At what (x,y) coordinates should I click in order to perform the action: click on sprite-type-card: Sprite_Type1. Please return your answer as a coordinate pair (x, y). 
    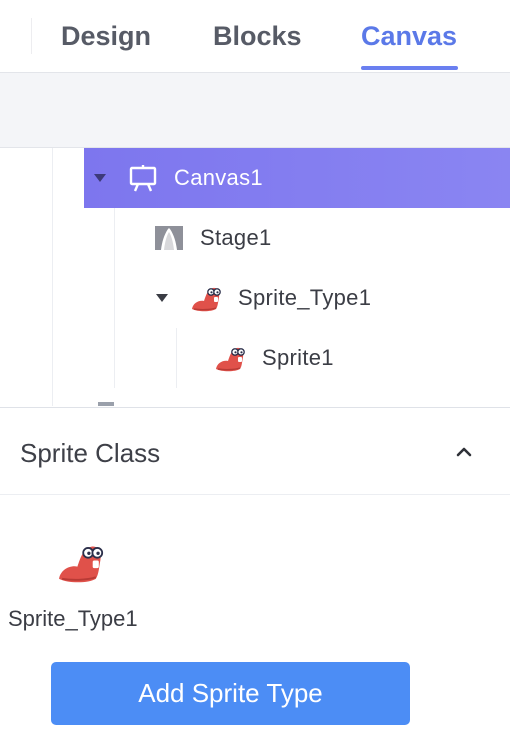
    Looking at the image, I should click on (80, 585).